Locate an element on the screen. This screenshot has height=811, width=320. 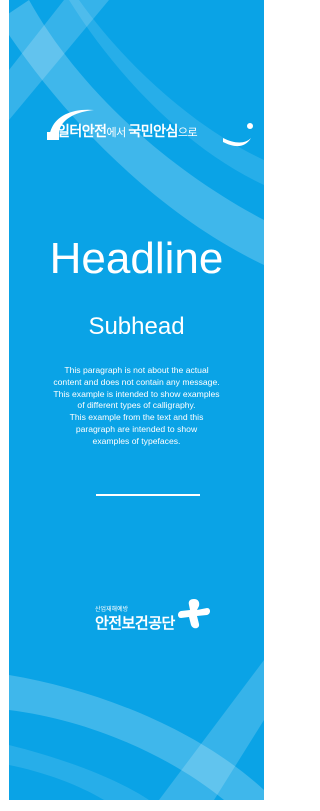
slogan-part-1: 일터안전 is located at coordinates (82, 131).